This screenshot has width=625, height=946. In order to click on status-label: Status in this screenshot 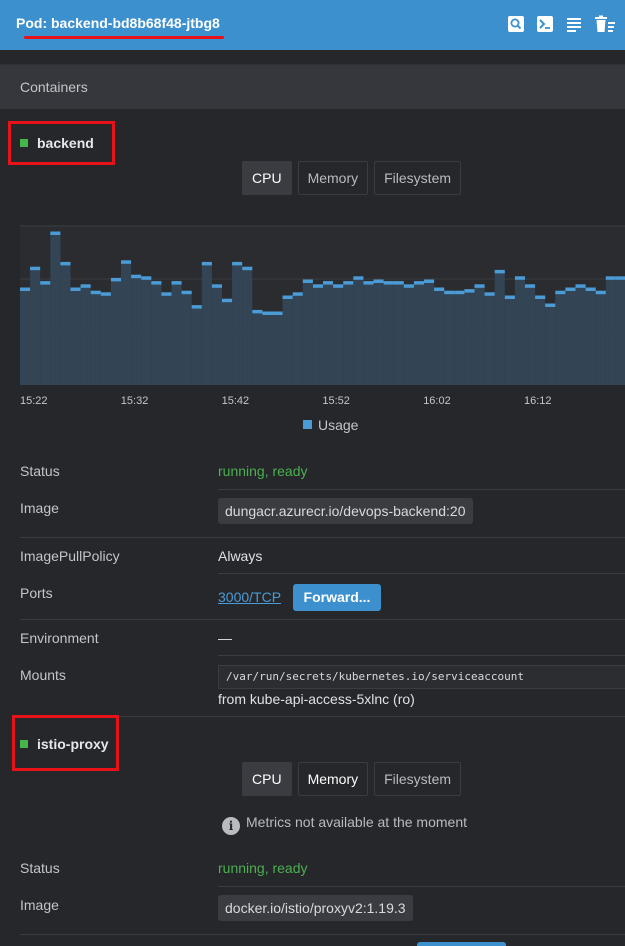, I will do `click(40, 471)`.